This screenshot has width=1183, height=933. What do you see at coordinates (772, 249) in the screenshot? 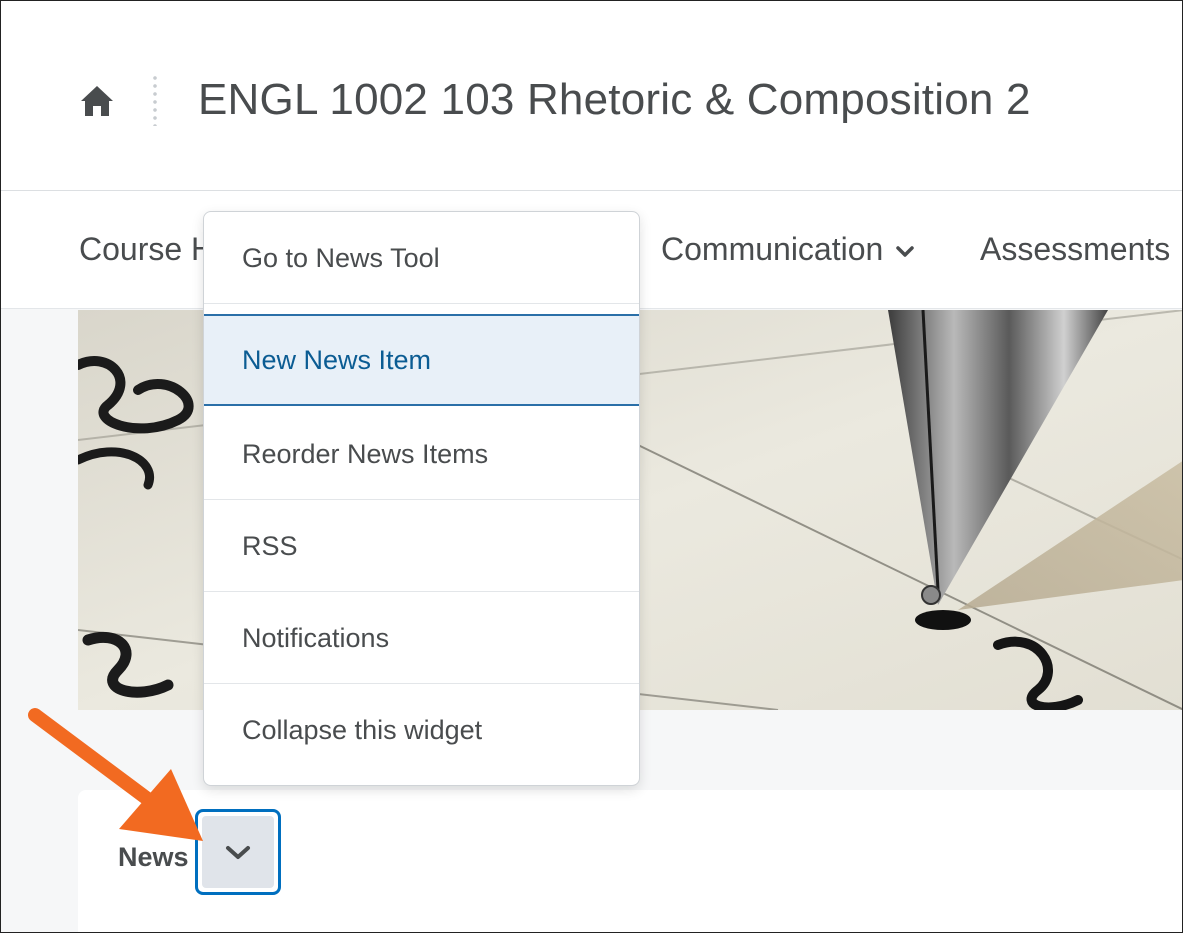
I see `nav-item-label: Communication` at bounding box center [772, 249].